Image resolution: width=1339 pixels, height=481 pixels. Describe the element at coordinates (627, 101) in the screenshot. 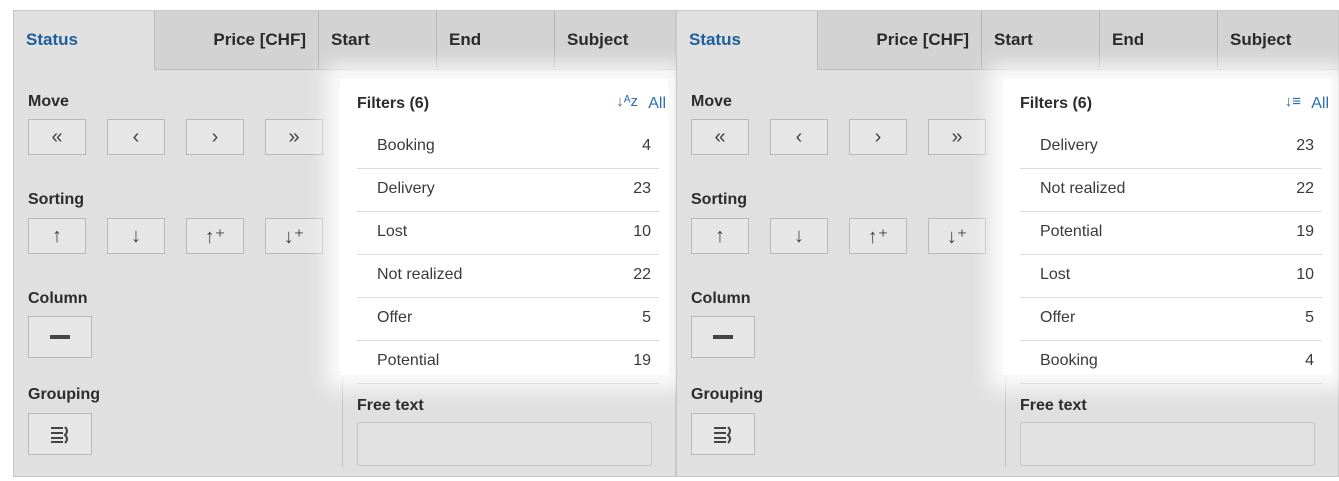

I see `sort-alpha-icon: ↓ᴬᴢ` at that location.